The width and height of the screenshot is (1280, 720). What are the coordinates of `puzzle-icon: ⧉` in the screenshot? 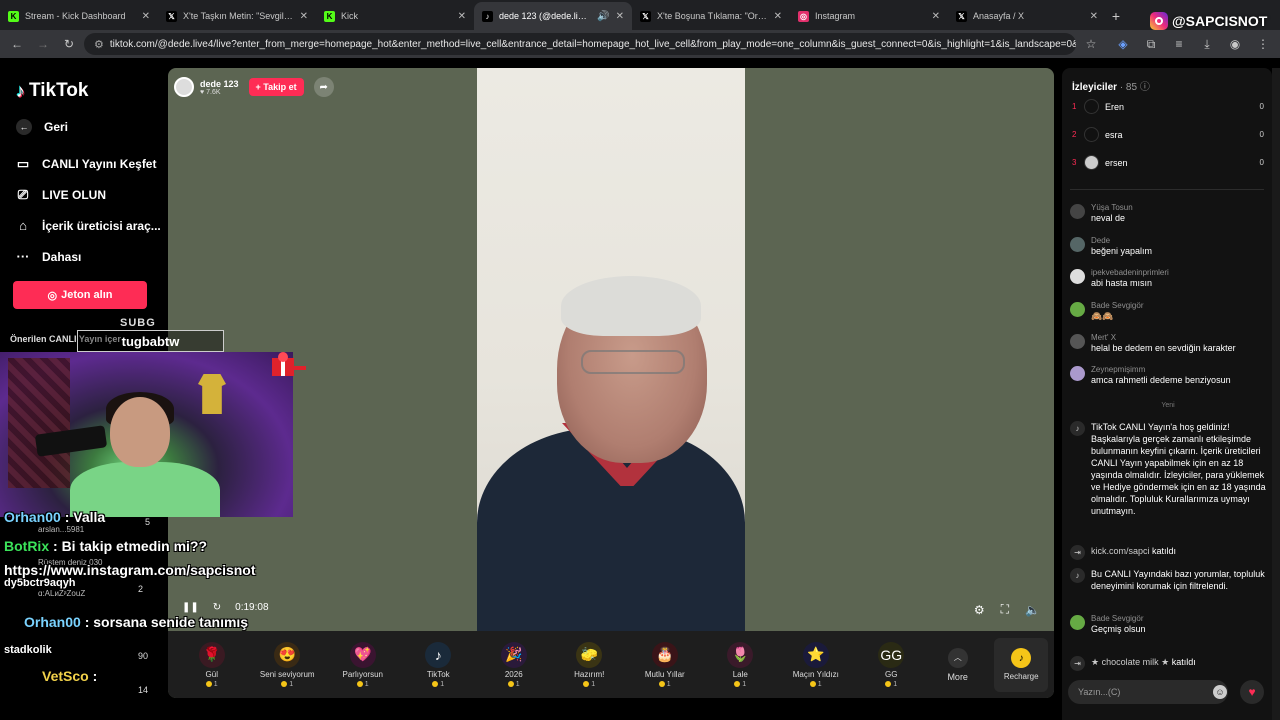 It's located at (1151, 44).